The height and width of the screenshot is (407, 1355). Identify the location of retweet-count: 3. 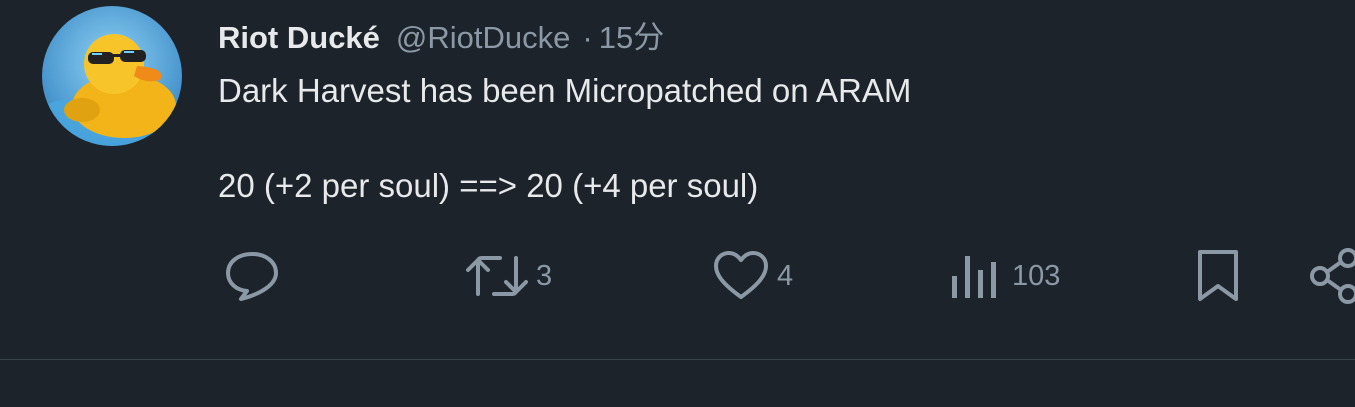
(544, 275).